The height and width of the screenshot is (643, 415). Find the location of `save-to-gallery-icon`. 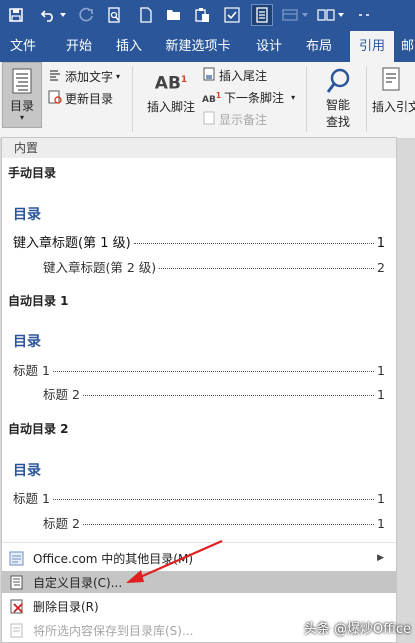

save-to-gallery-icon is located at coordinates (16, 630).